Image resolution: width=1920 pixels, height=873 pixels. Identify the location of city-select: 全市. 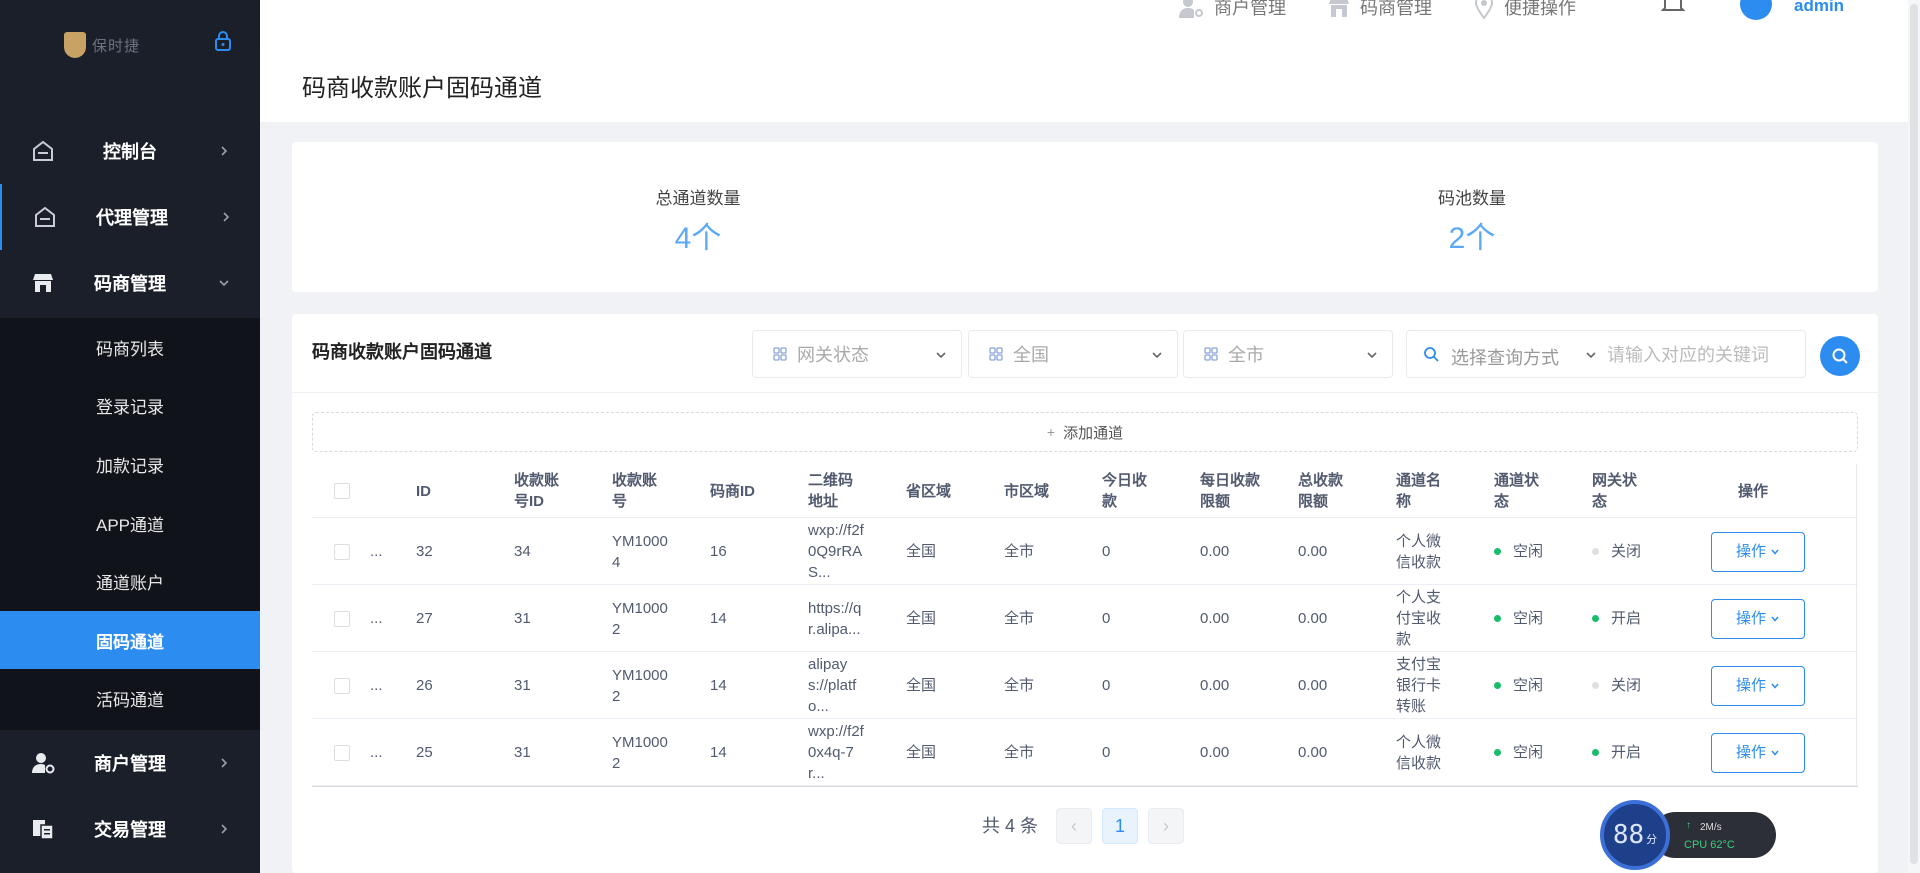
(1288, 354).